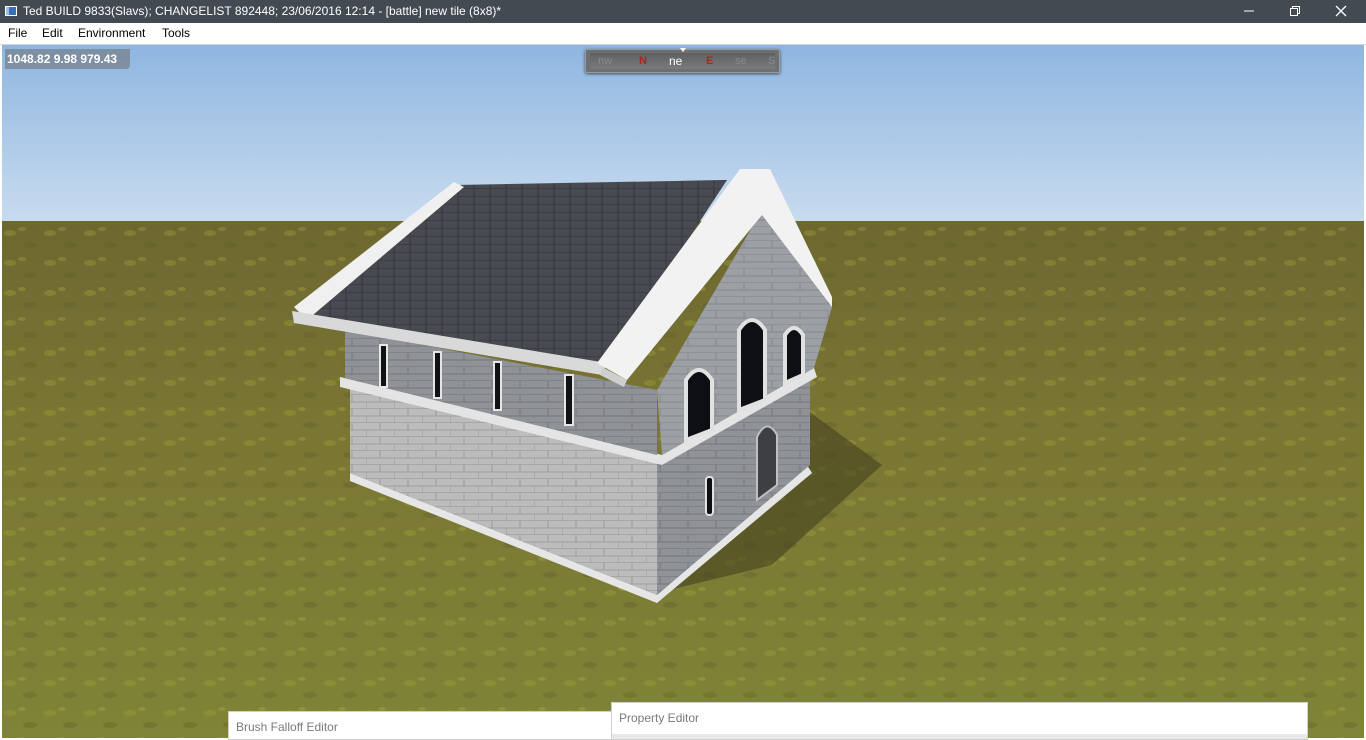  I want to click on close-button, so click(1341, 11).